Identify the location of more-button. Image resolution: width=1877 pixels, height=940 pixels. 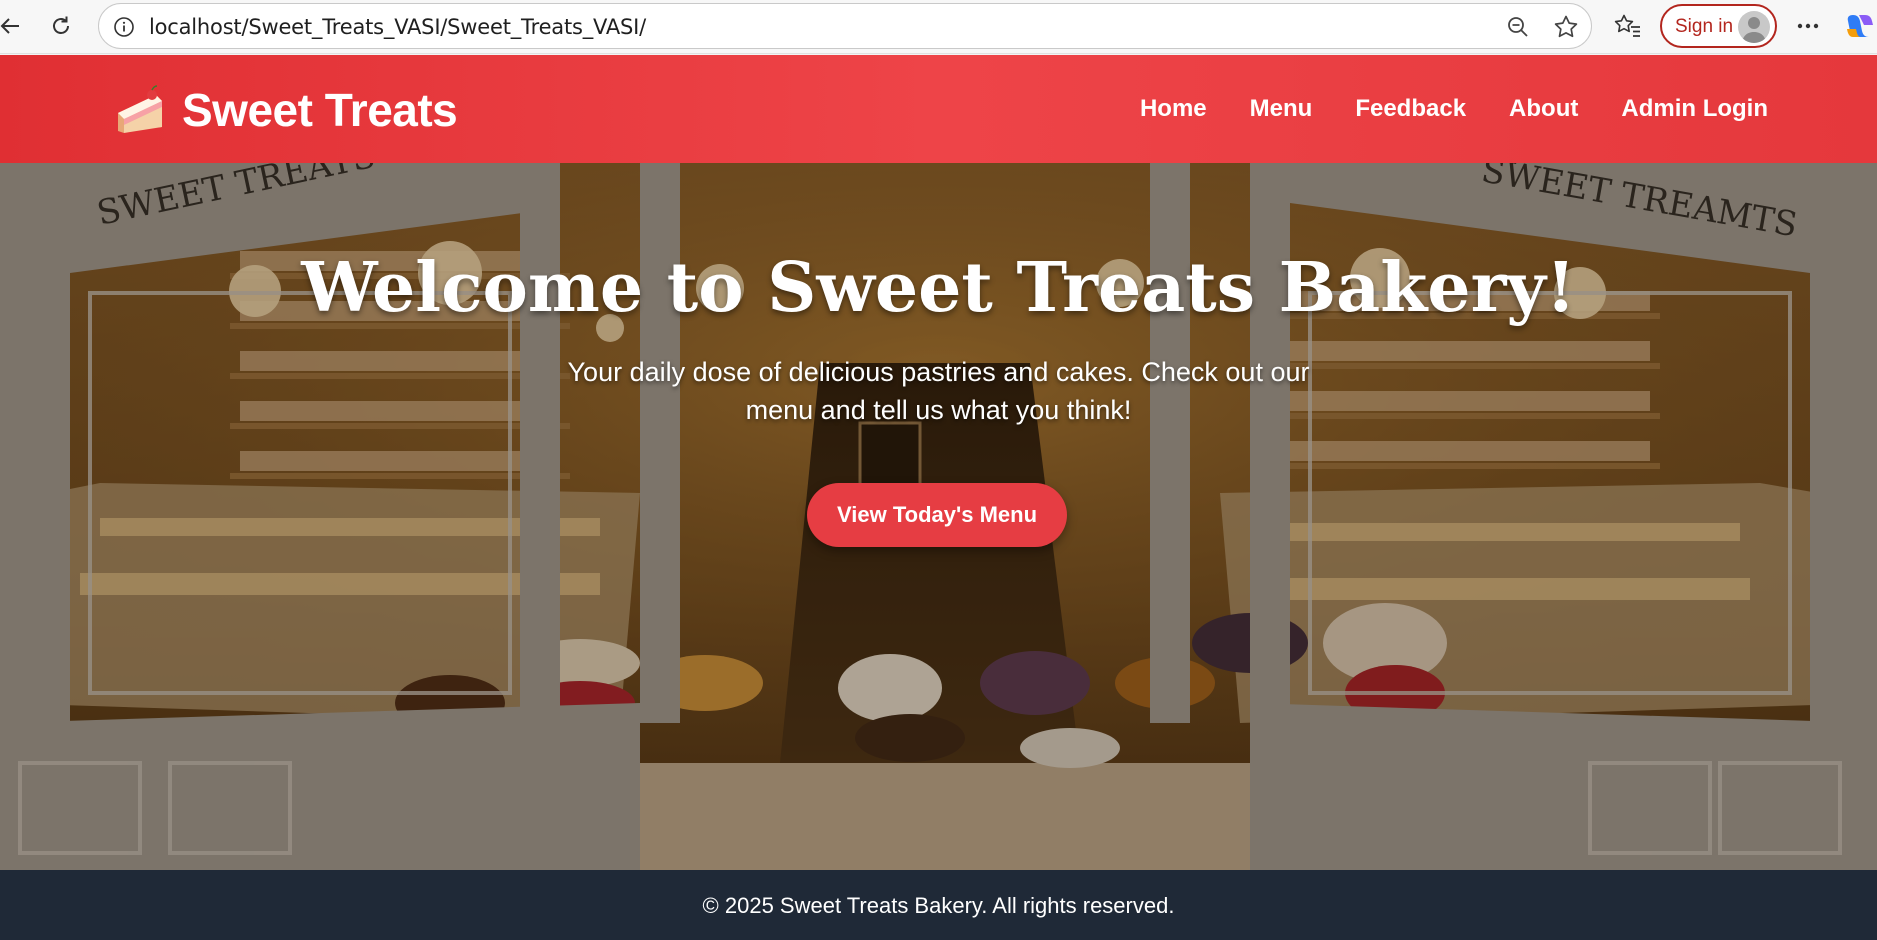
(1808, 26).